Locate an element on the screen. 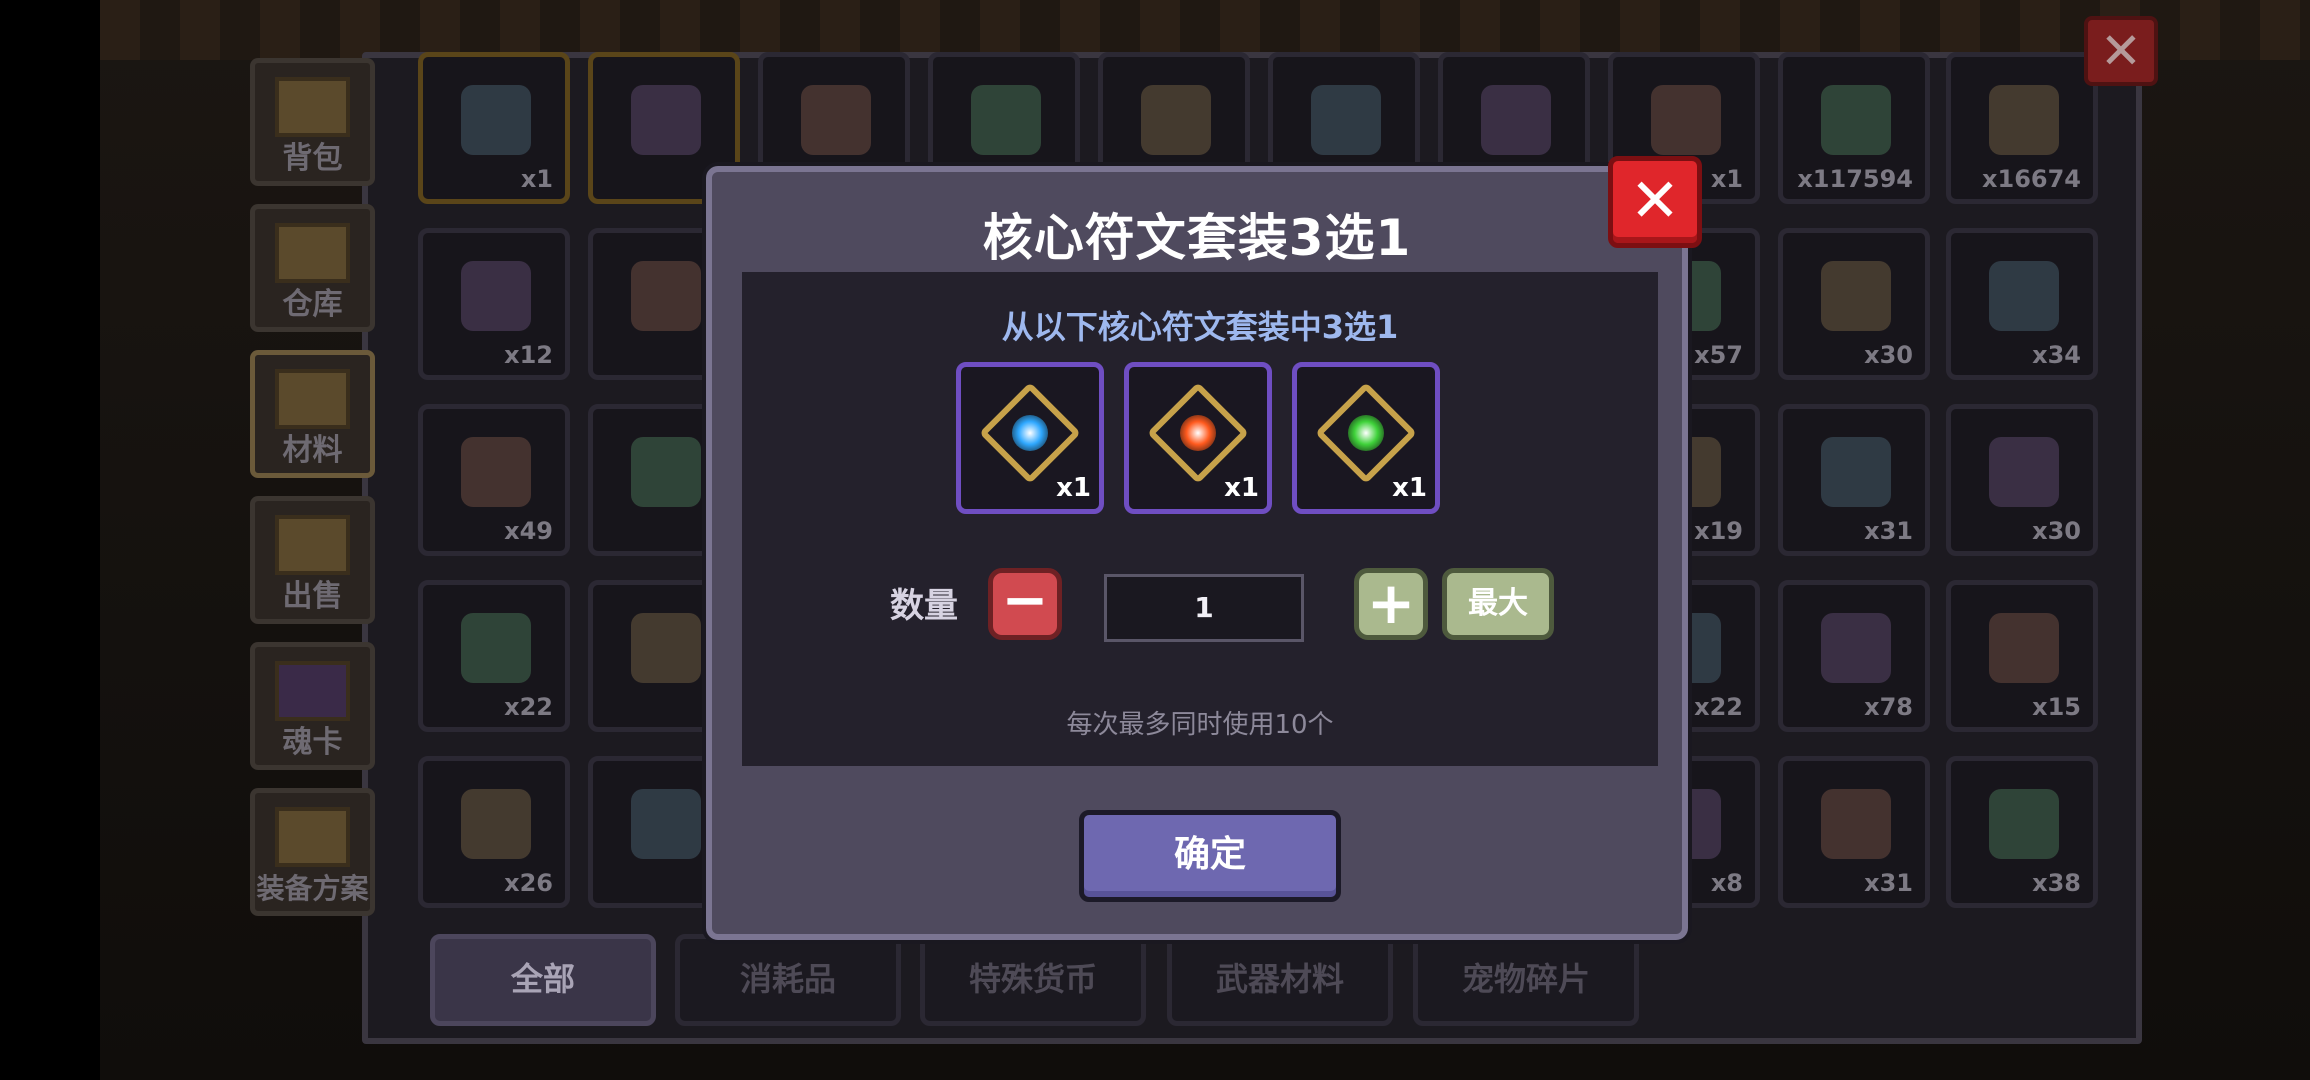 The image size is (2310, 1080). max-button-label: 最大 is located at coordinates (1498, 603).